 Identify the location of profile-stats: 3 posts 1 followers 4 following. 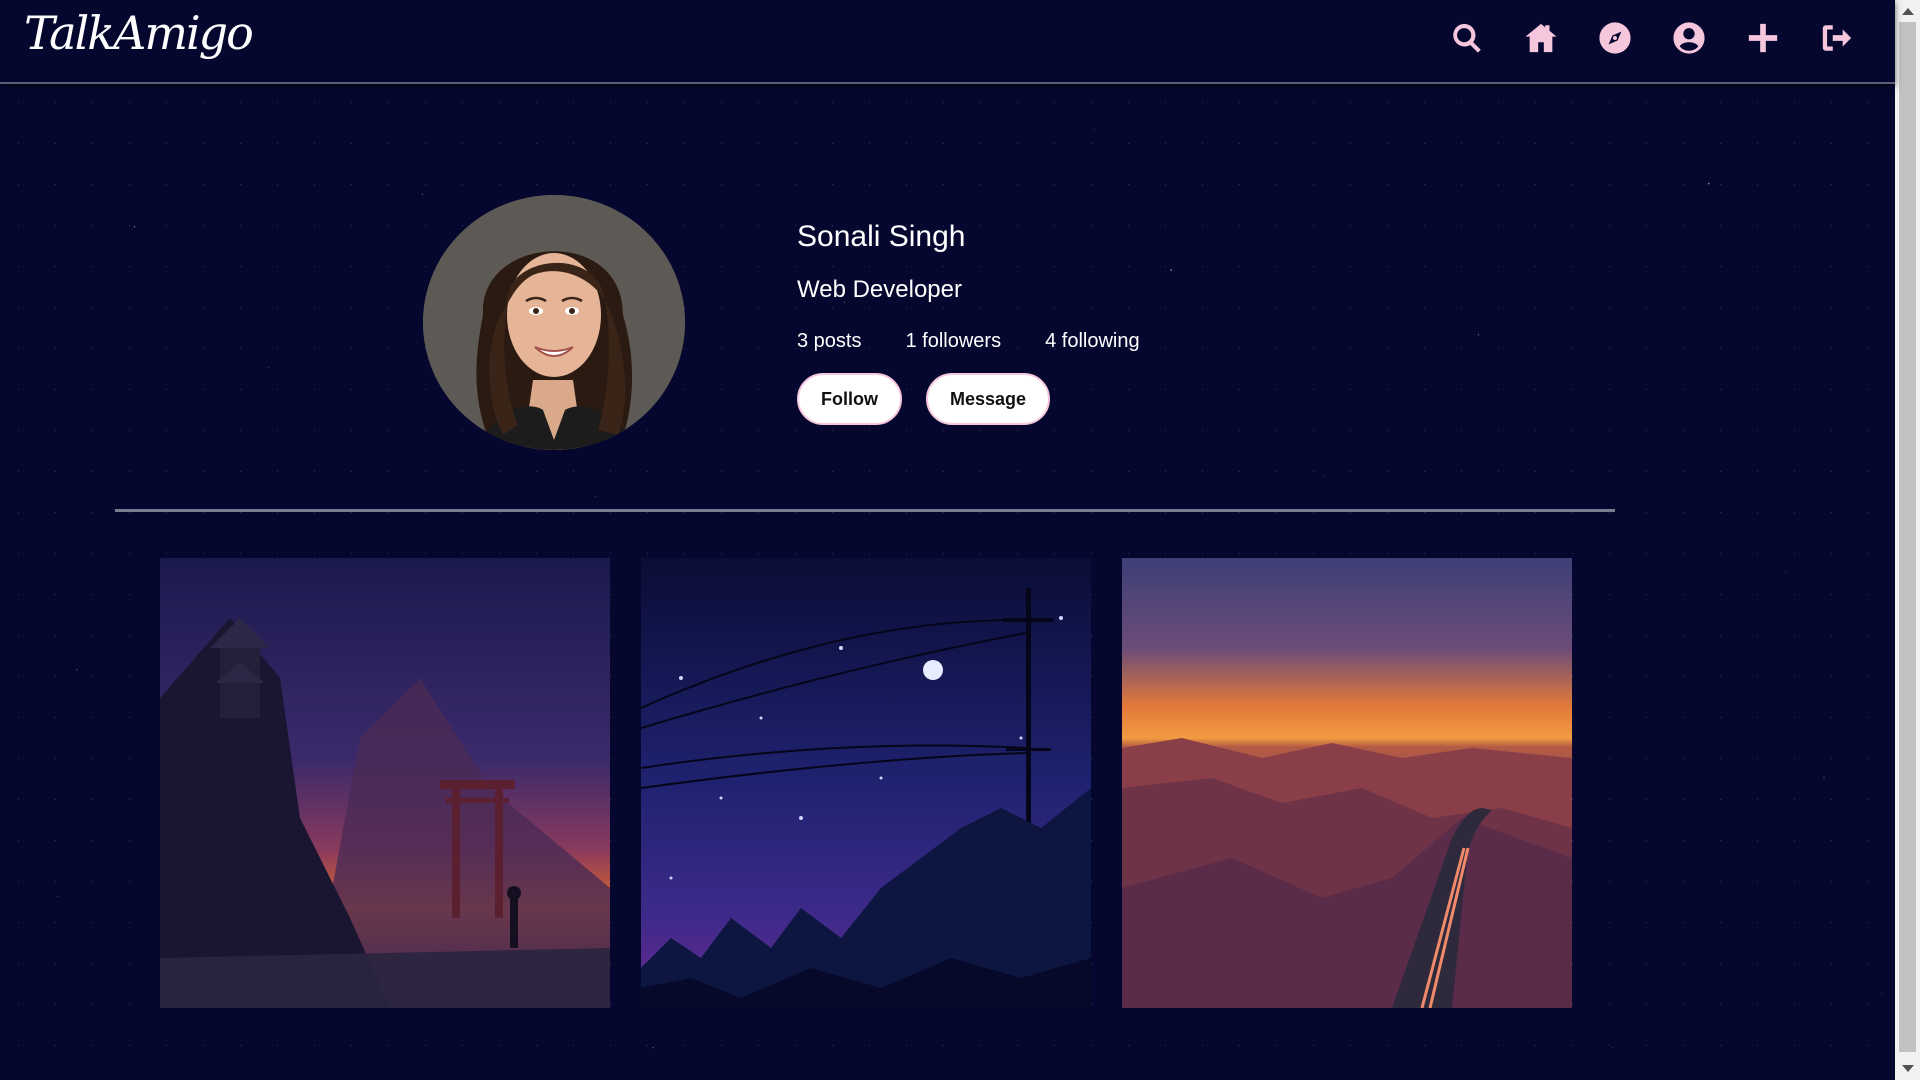
(968, 341).